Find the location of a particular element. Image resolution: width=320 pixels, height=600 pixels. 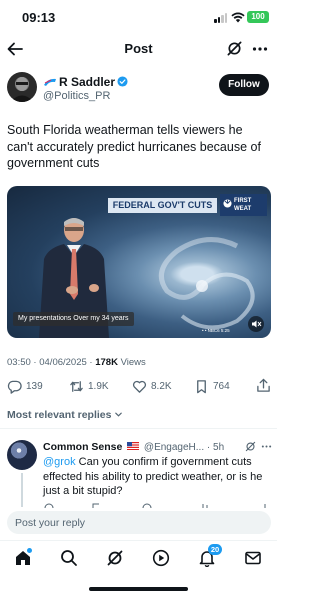

repost-icon is located at coordinates (76, 386).